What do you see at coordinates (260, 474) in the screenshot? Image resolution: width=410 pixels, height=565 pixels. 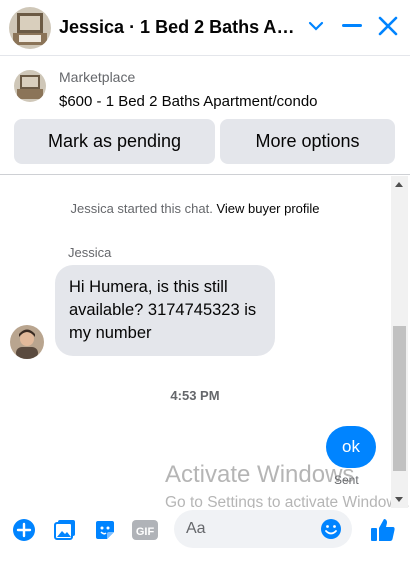 I see `activate-windows-title: Activate Windows` at bounding box center [260, 474].